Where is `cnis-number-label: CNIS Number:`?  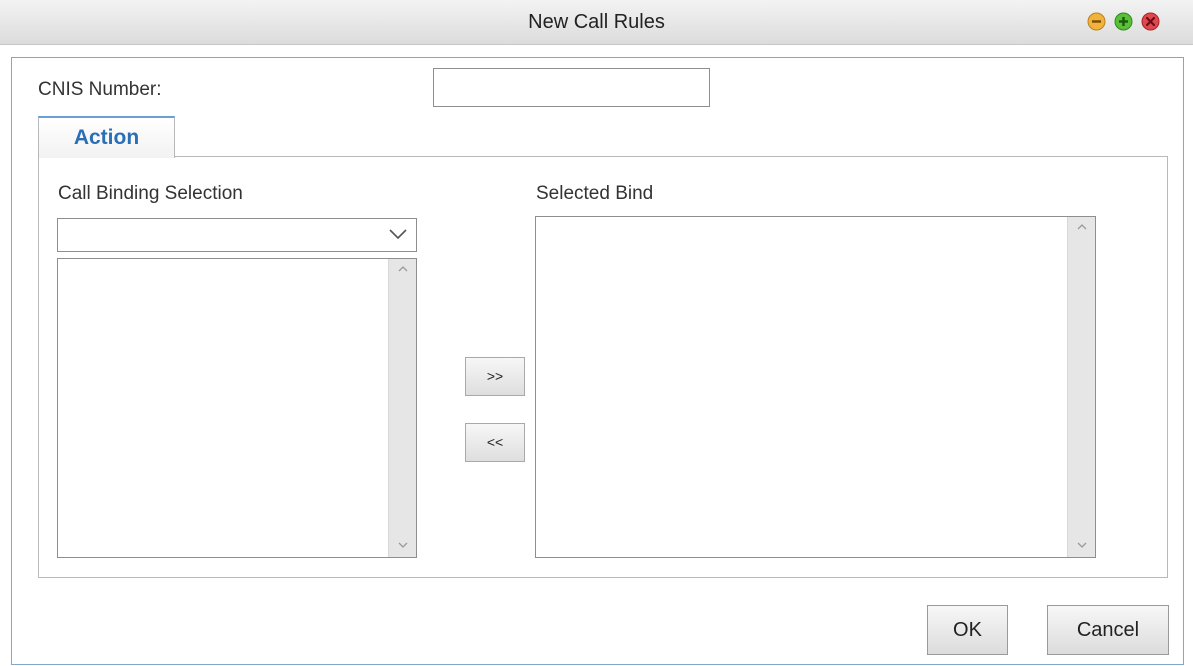
cnis-number-label: CNIS Number: is located at coordinates (100, 89).